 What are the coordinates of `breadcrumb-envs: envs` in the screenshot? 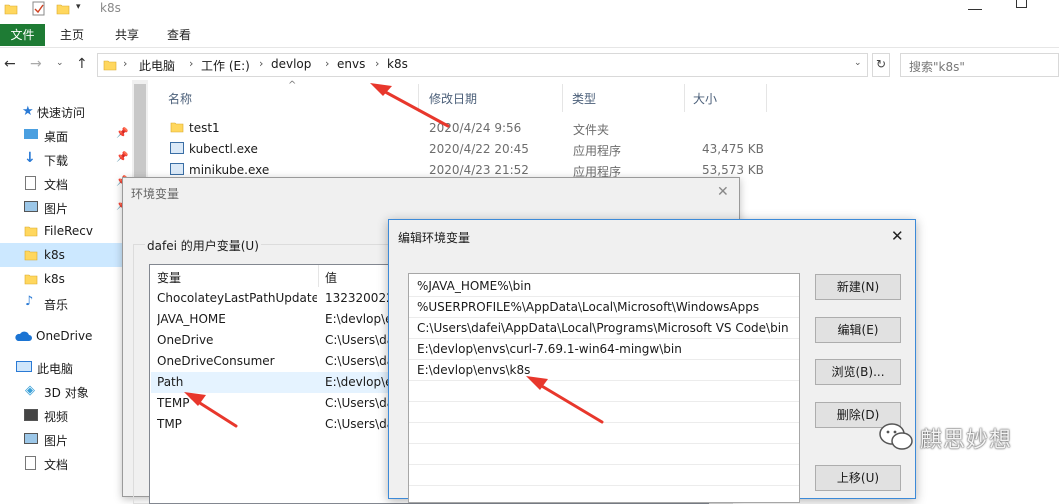 It's located at (351, 64).